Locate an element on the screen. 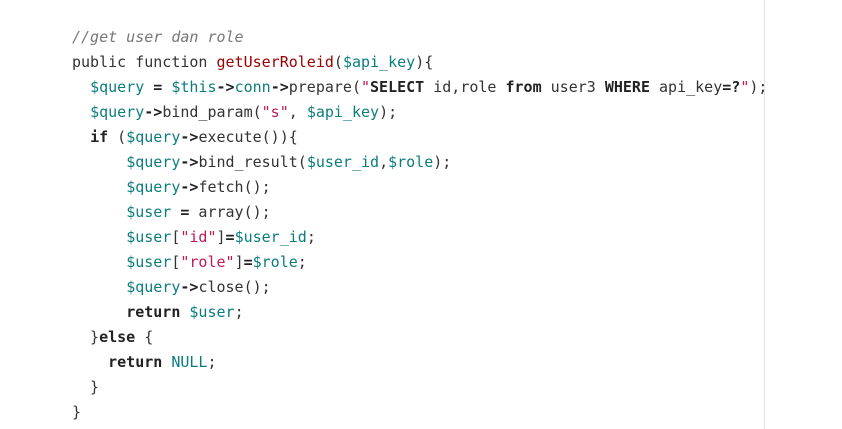  variable: conn is located at coordinates (252, 87).